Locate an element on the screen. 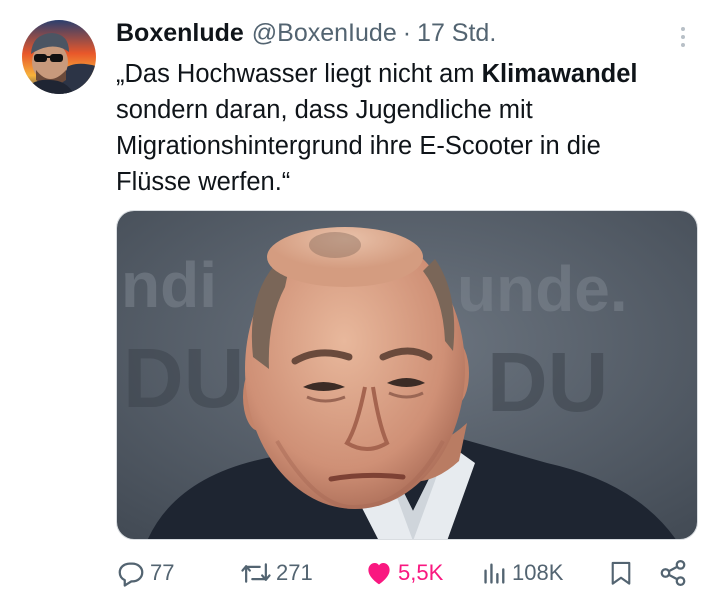 This screenshot has width=720, height=603. tweet-header: Boxenlude @BoxenIude · 17 Std. is located at coordinates (306, 33).